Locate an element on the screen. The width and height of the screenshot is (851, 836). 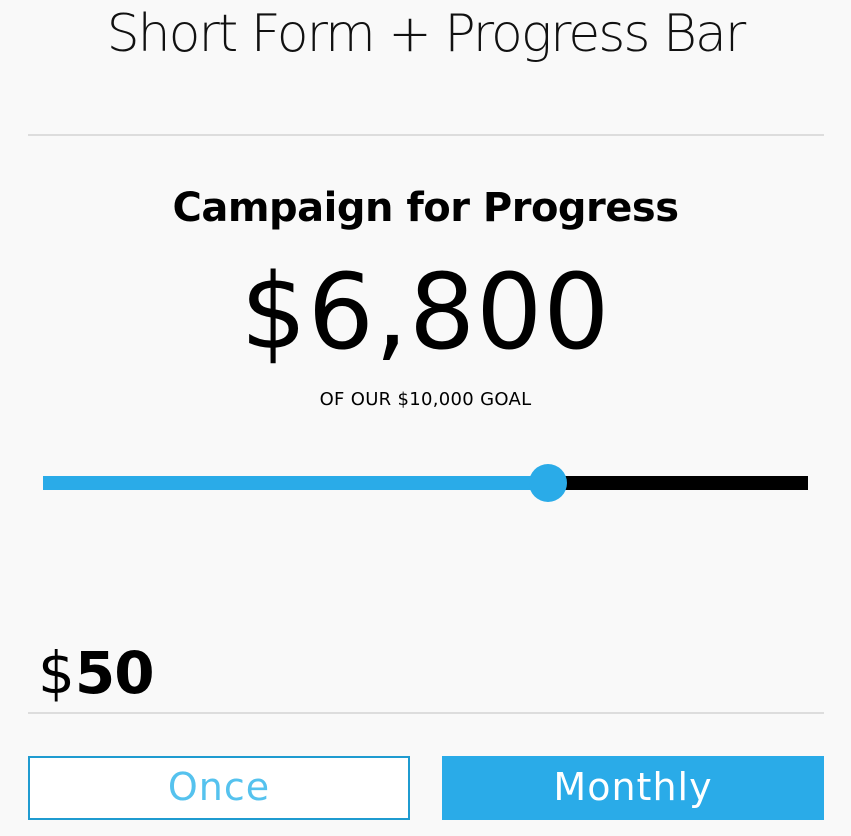
progress-handle is located at coordinates (548, 483).